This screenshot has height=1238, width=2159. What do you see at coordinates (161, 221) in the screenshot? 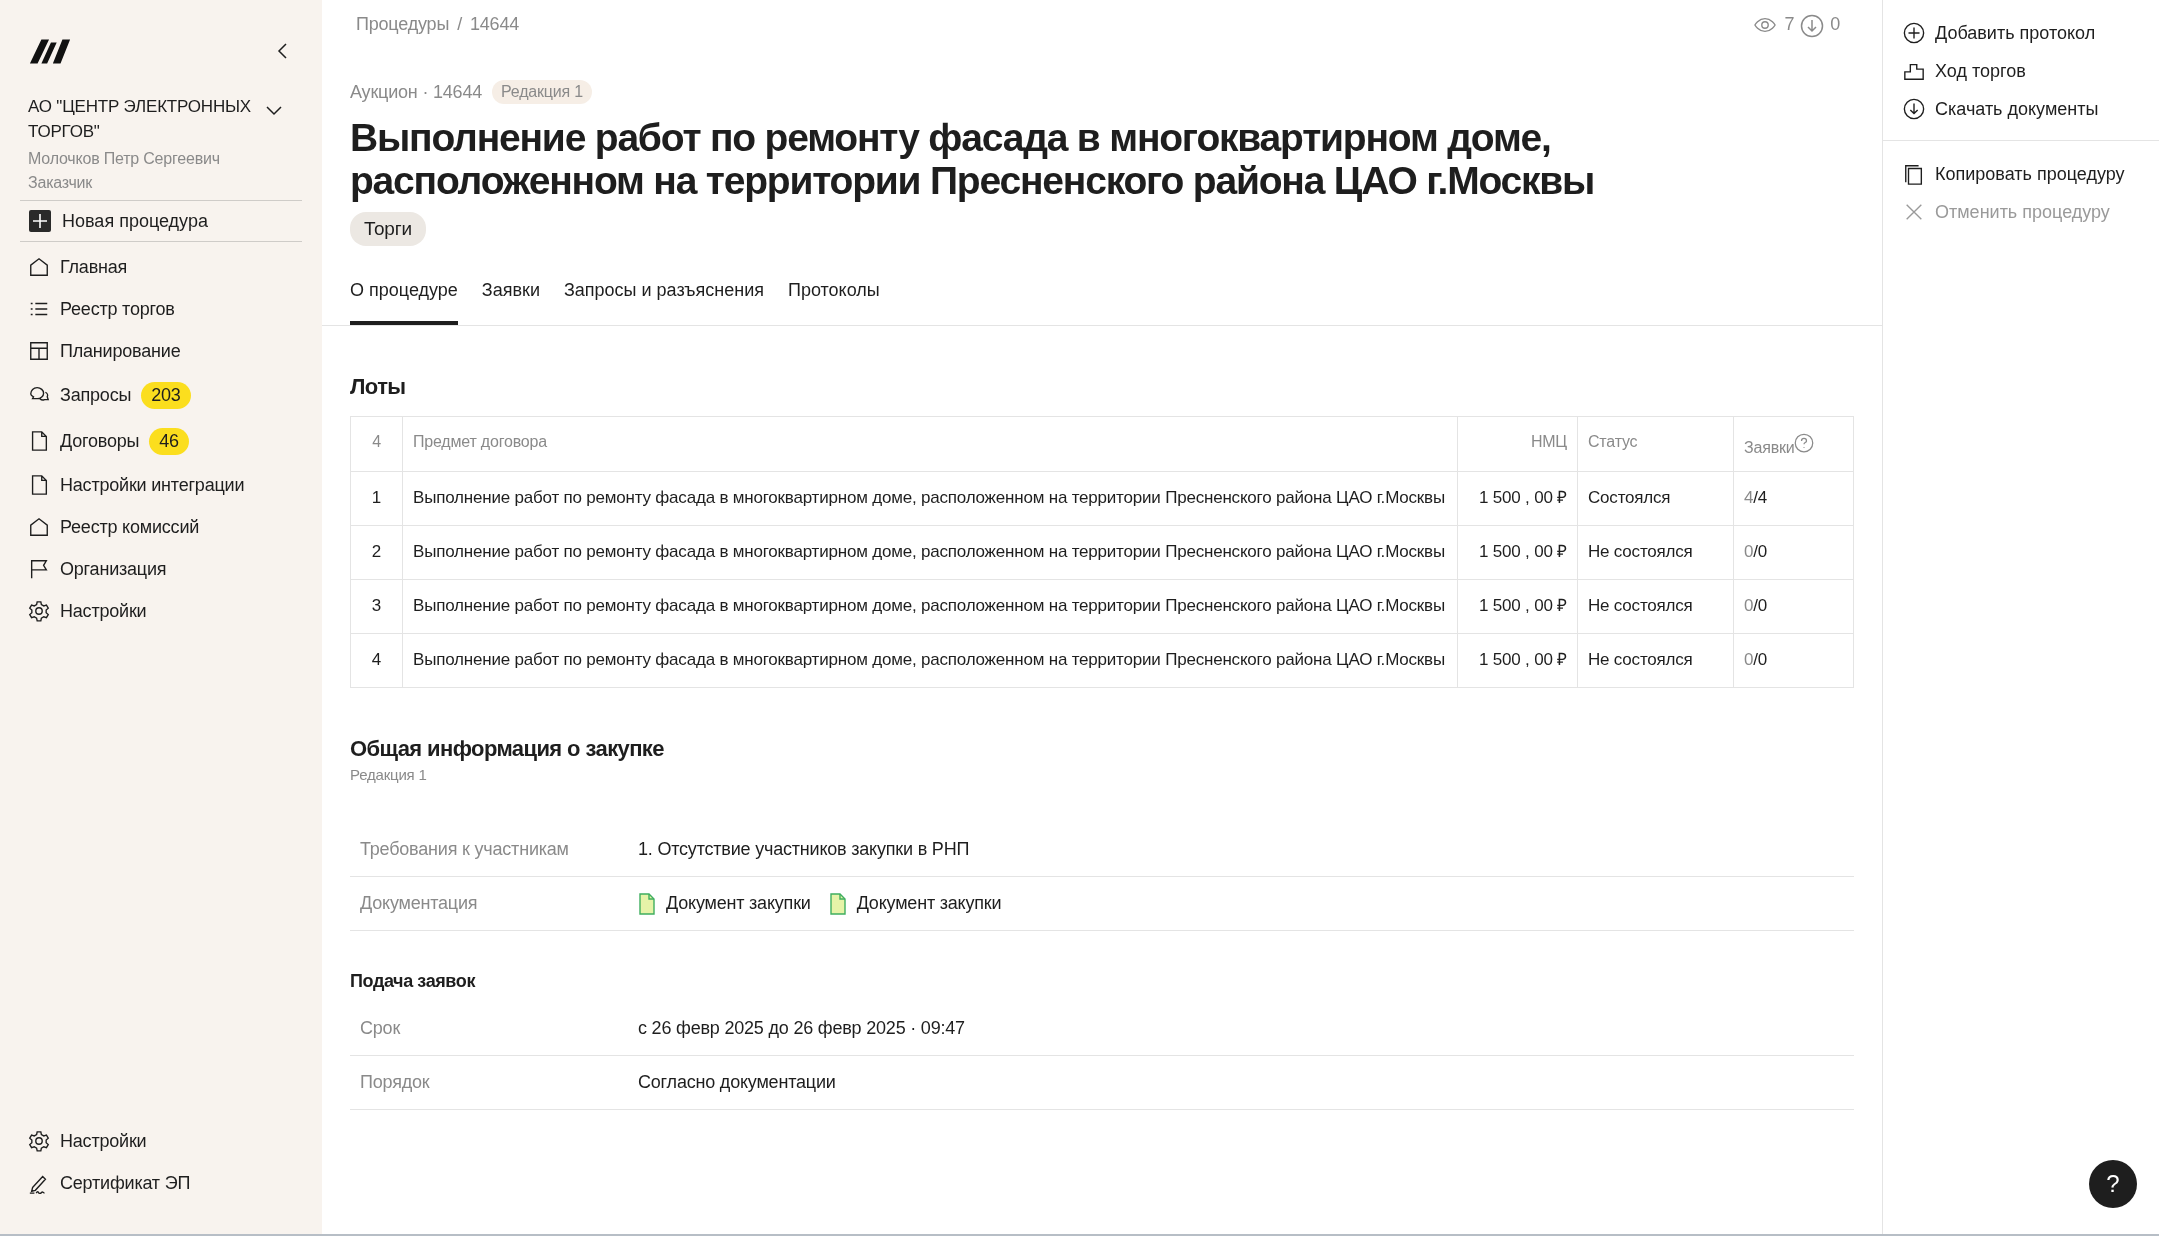
I see `new-procedure-button: Новая процедура` at bounding box center [161, 221].